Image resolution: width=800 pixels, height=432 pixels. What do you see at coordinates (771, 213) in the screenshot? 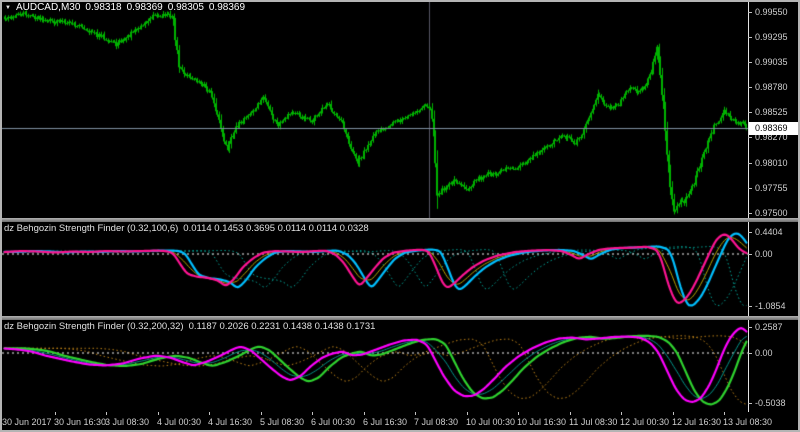
I see `axis-price-label: 0.97500` at bounding box center [771, 213].